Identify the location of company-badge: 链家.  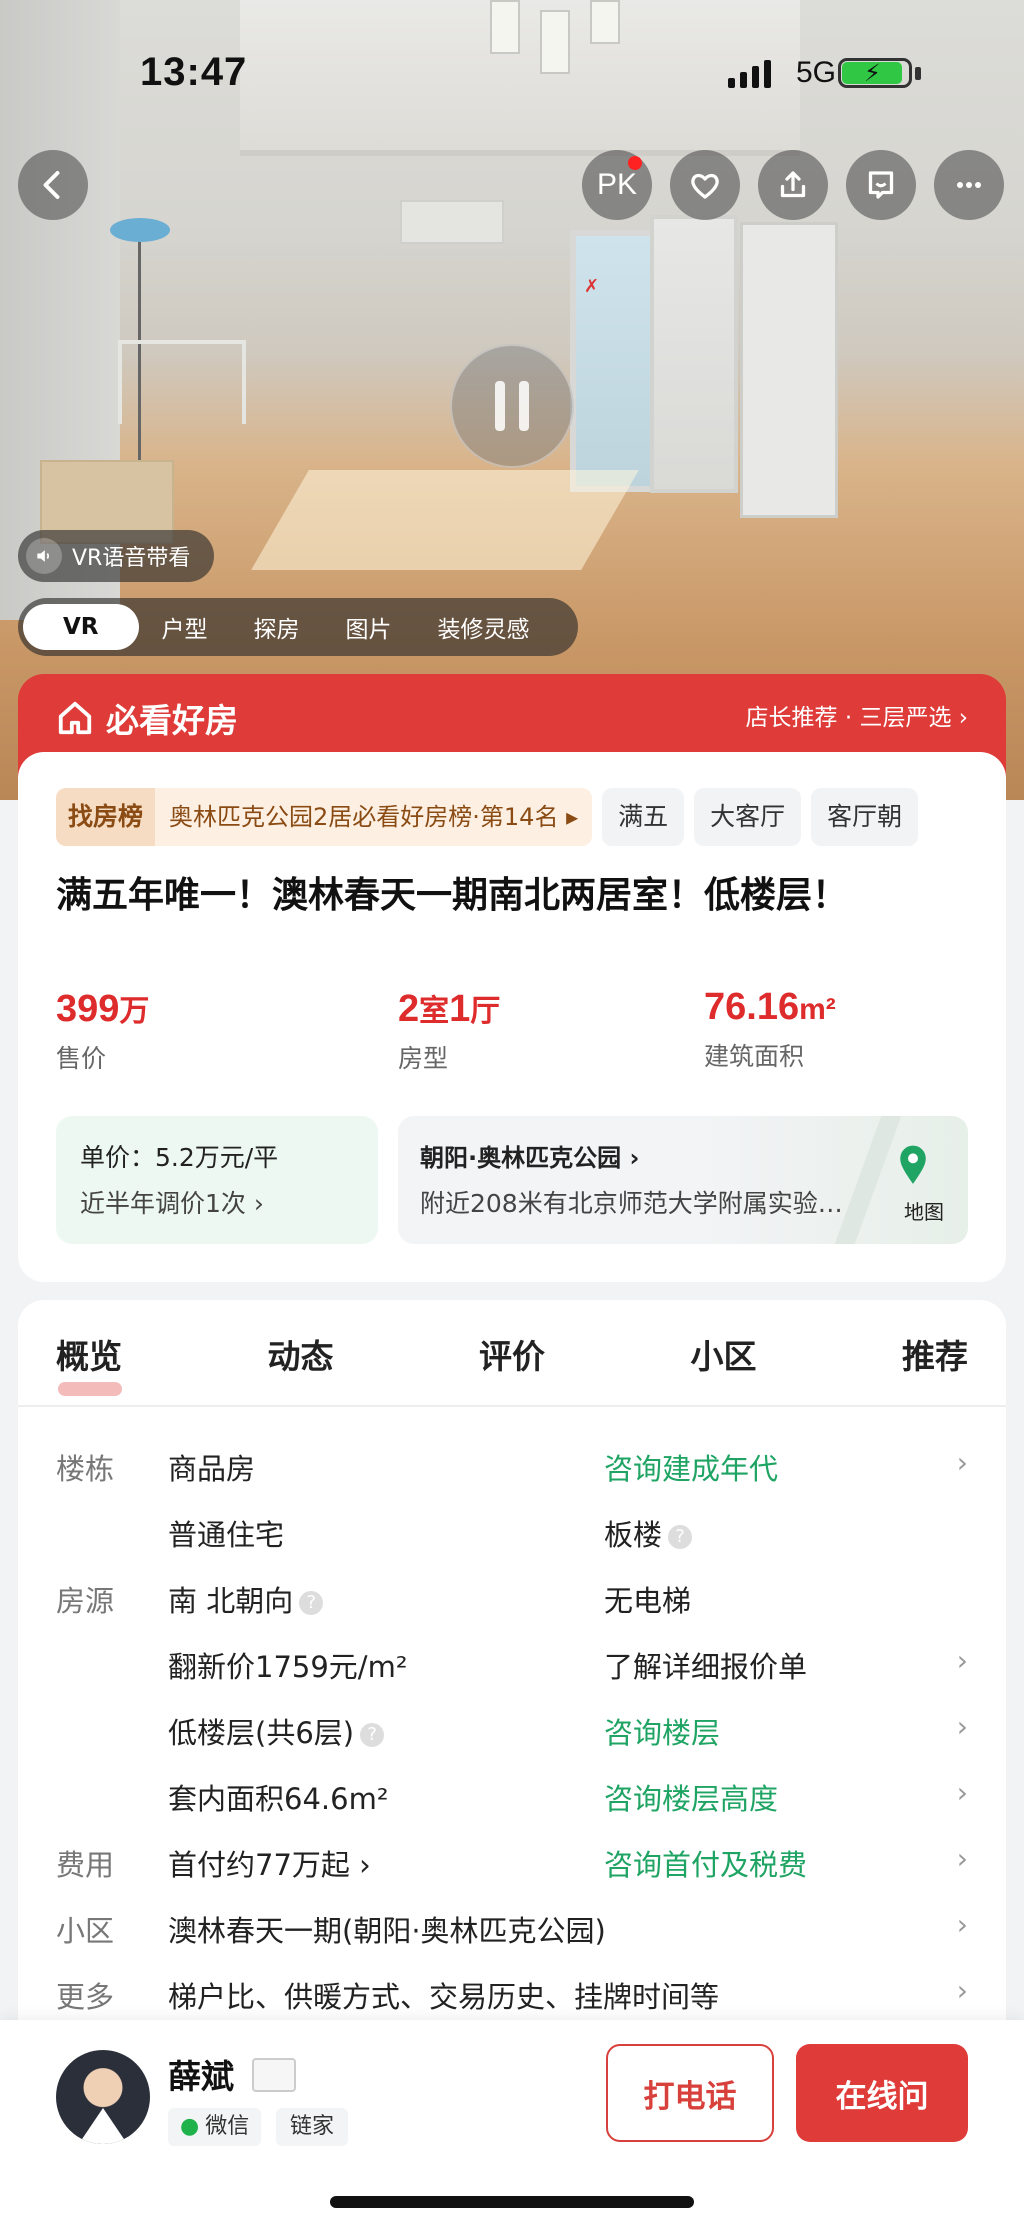
(312, 2127).